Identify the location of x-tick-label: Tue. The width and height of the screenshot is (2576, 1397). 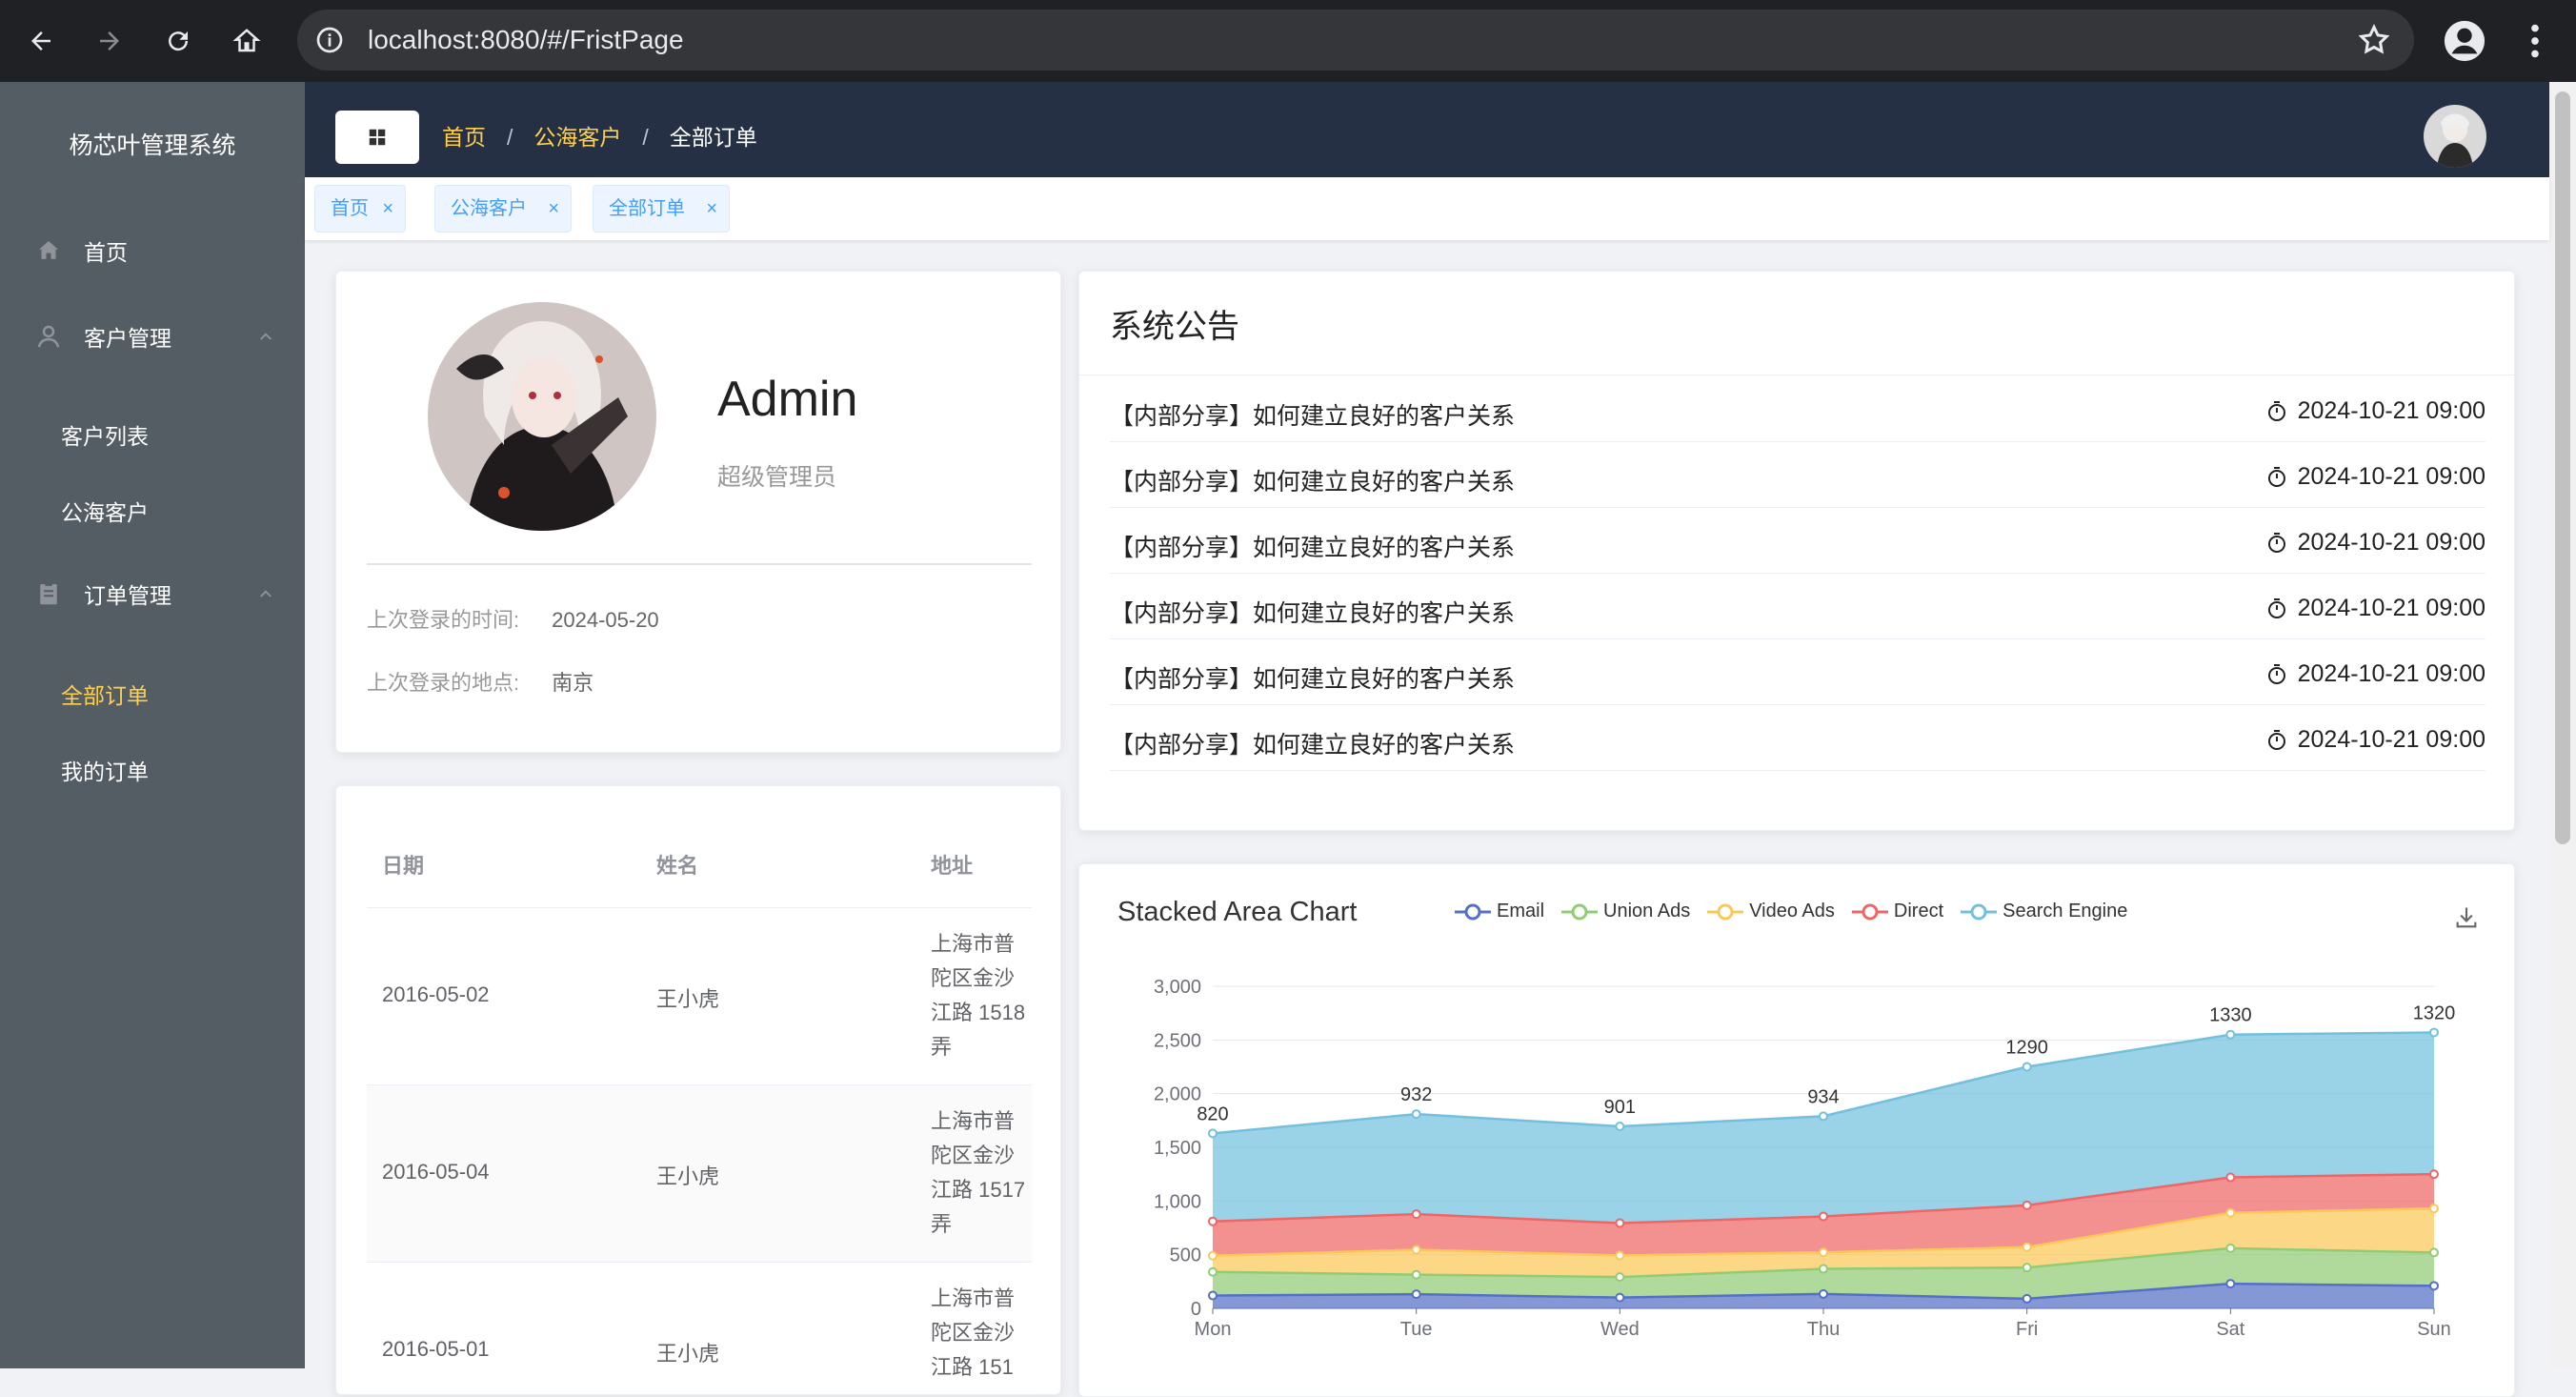
(1417, 1329).